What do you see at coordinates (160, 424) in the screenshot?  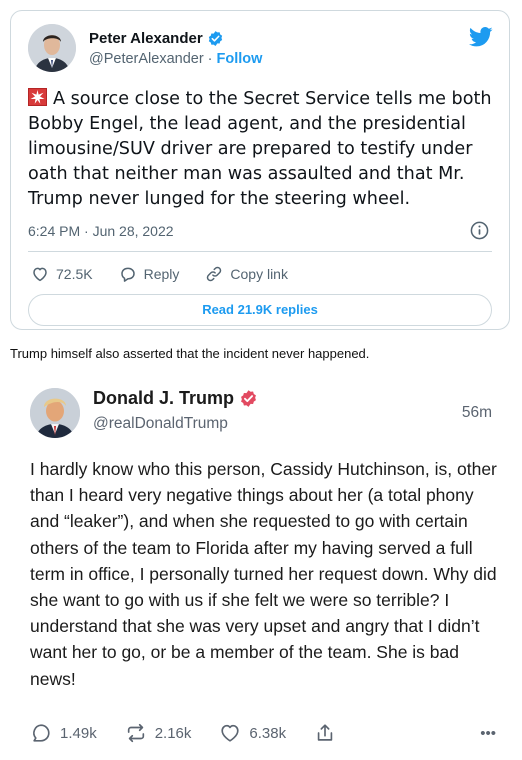 I see `author-handle: @realDonaldTrump` at bounding box center [160, 424].